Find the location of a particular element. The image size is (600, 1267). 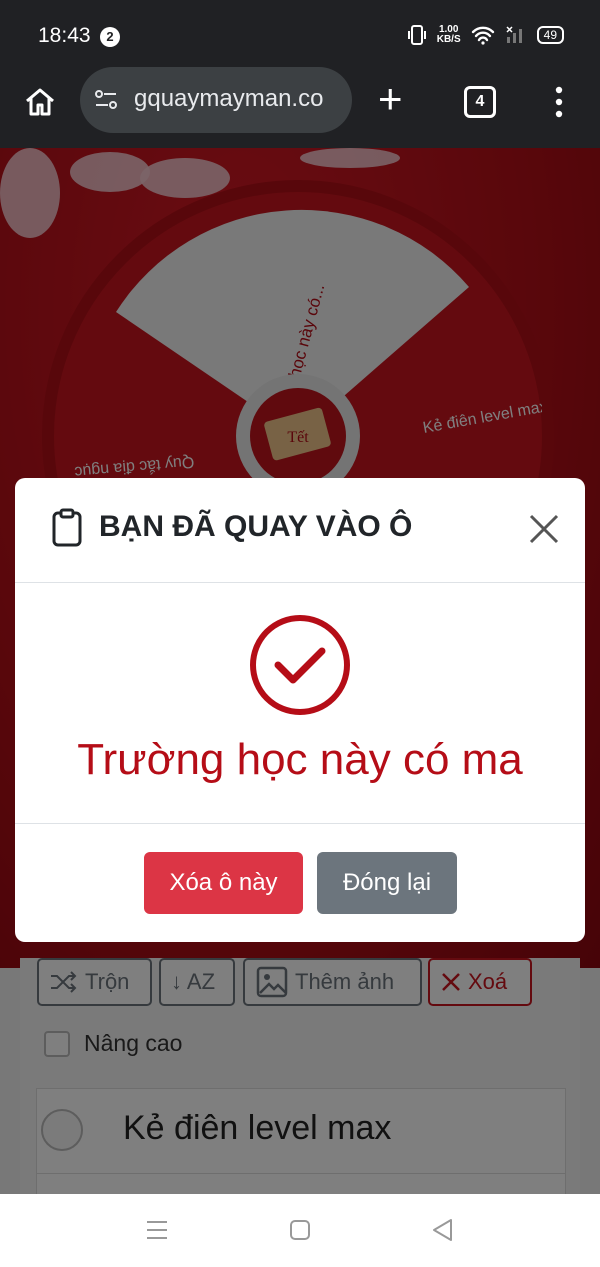

browser-toolbar: gquaymayman.co + 4 is located at coordinates (300, 107).